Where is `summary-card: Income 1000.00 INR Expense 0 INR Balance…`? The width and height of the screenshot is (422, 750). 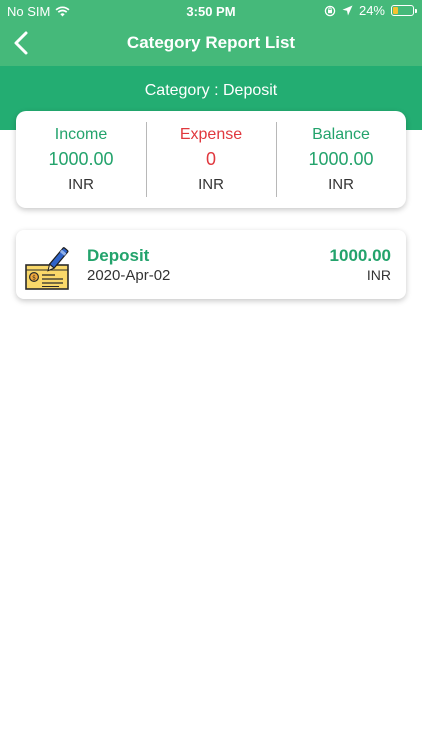
summary-card: Income 1000.00 INR Expense 0 INR Balance… is located at coordinates (211, 159).